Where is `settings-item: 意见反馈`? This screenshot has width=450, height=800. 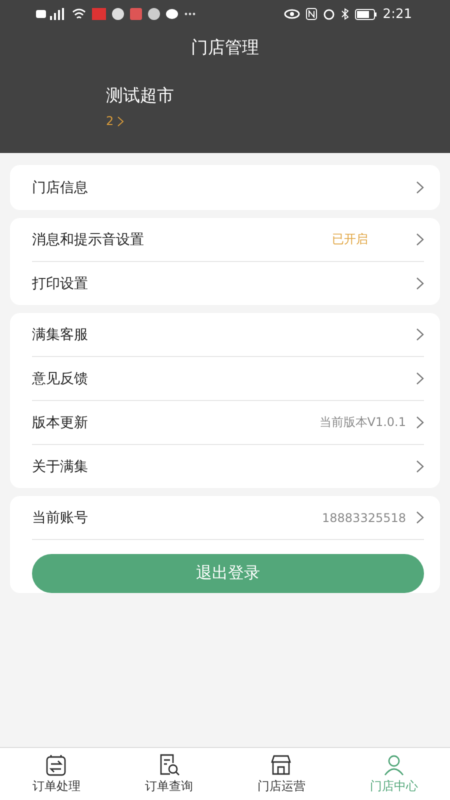
settings-item: 意见反馈 is located at coordinates (224, 379).